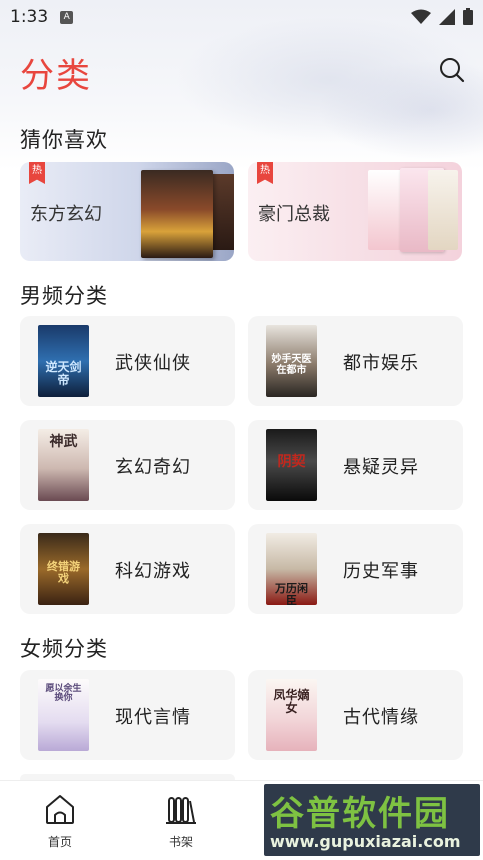 This screenshot has height=860, width=483. Describe the element at coordinates (180, 842) in the screenshot. I see `nav-label: 书架` at that location.